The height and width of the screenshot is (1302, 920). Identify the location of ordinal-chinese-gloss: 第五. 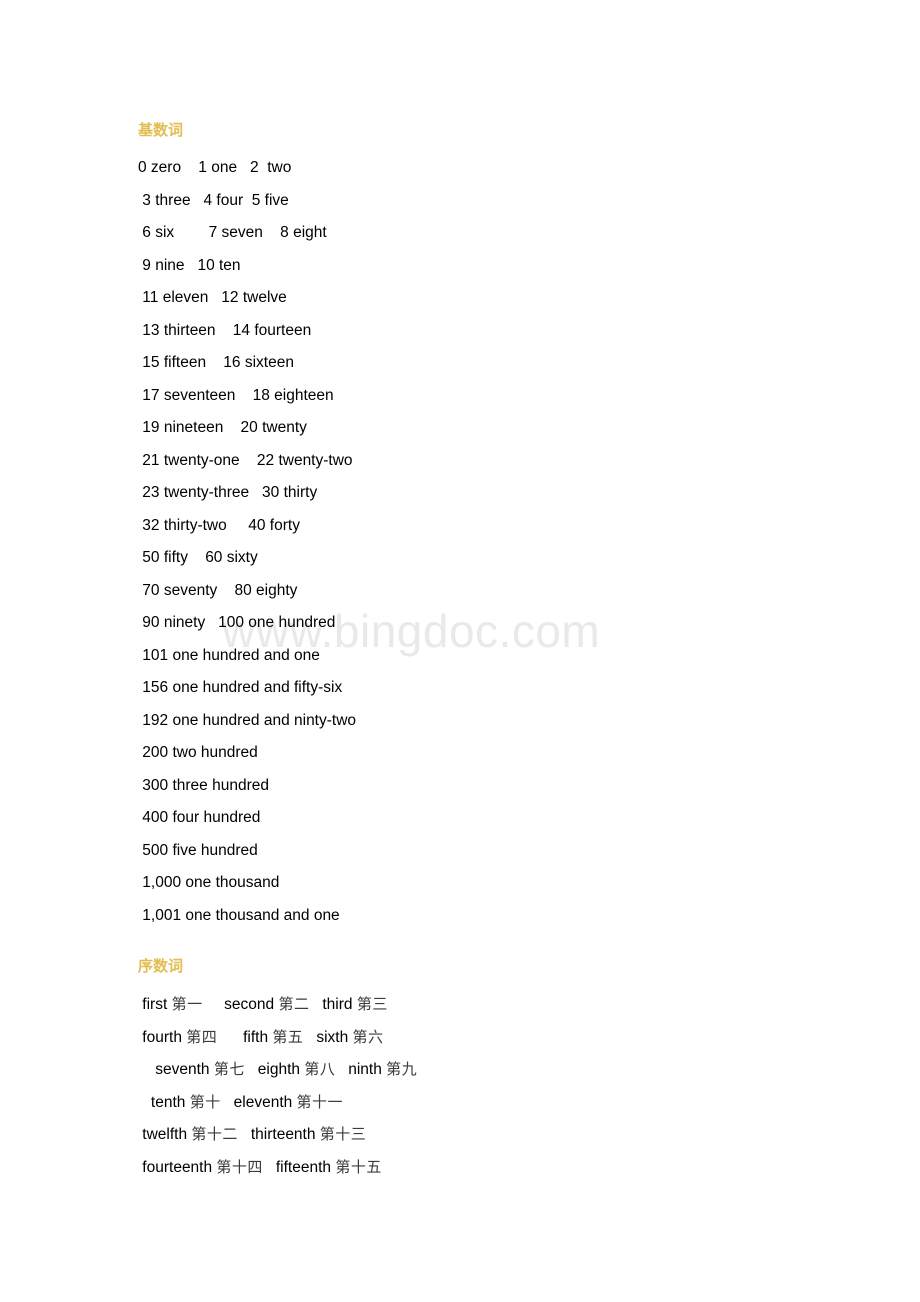
(288, 1036).